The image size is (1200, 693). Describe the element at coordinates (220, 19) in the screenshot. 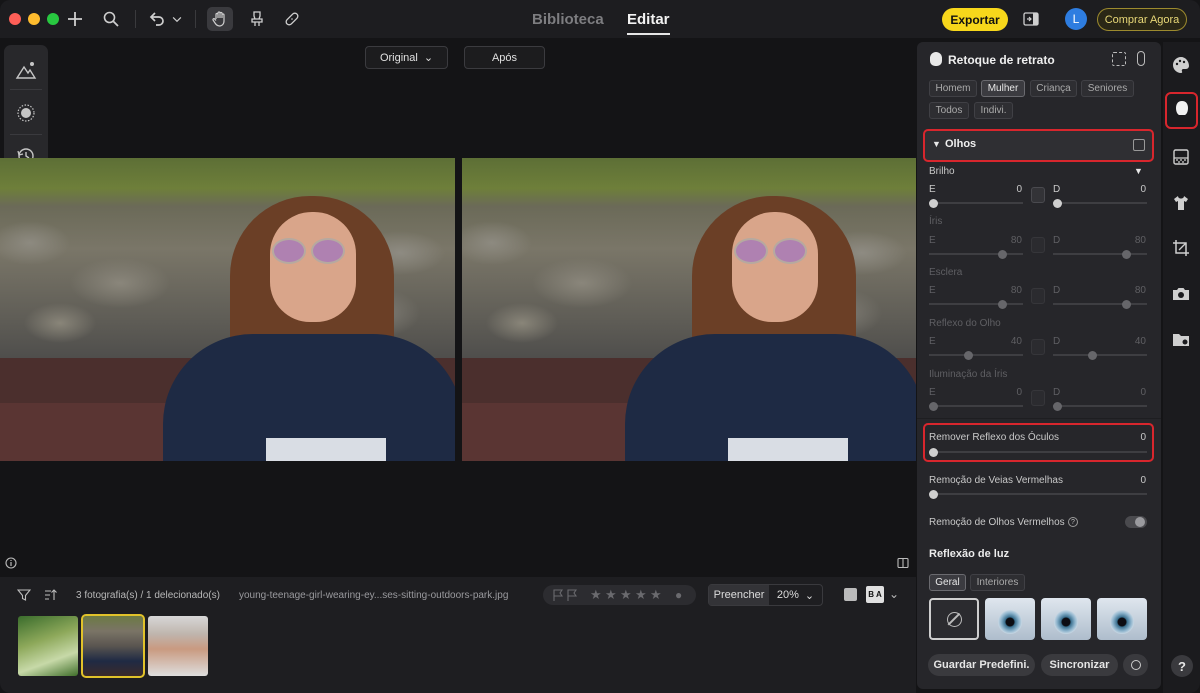

I see `hand-tool-icon` at that location.